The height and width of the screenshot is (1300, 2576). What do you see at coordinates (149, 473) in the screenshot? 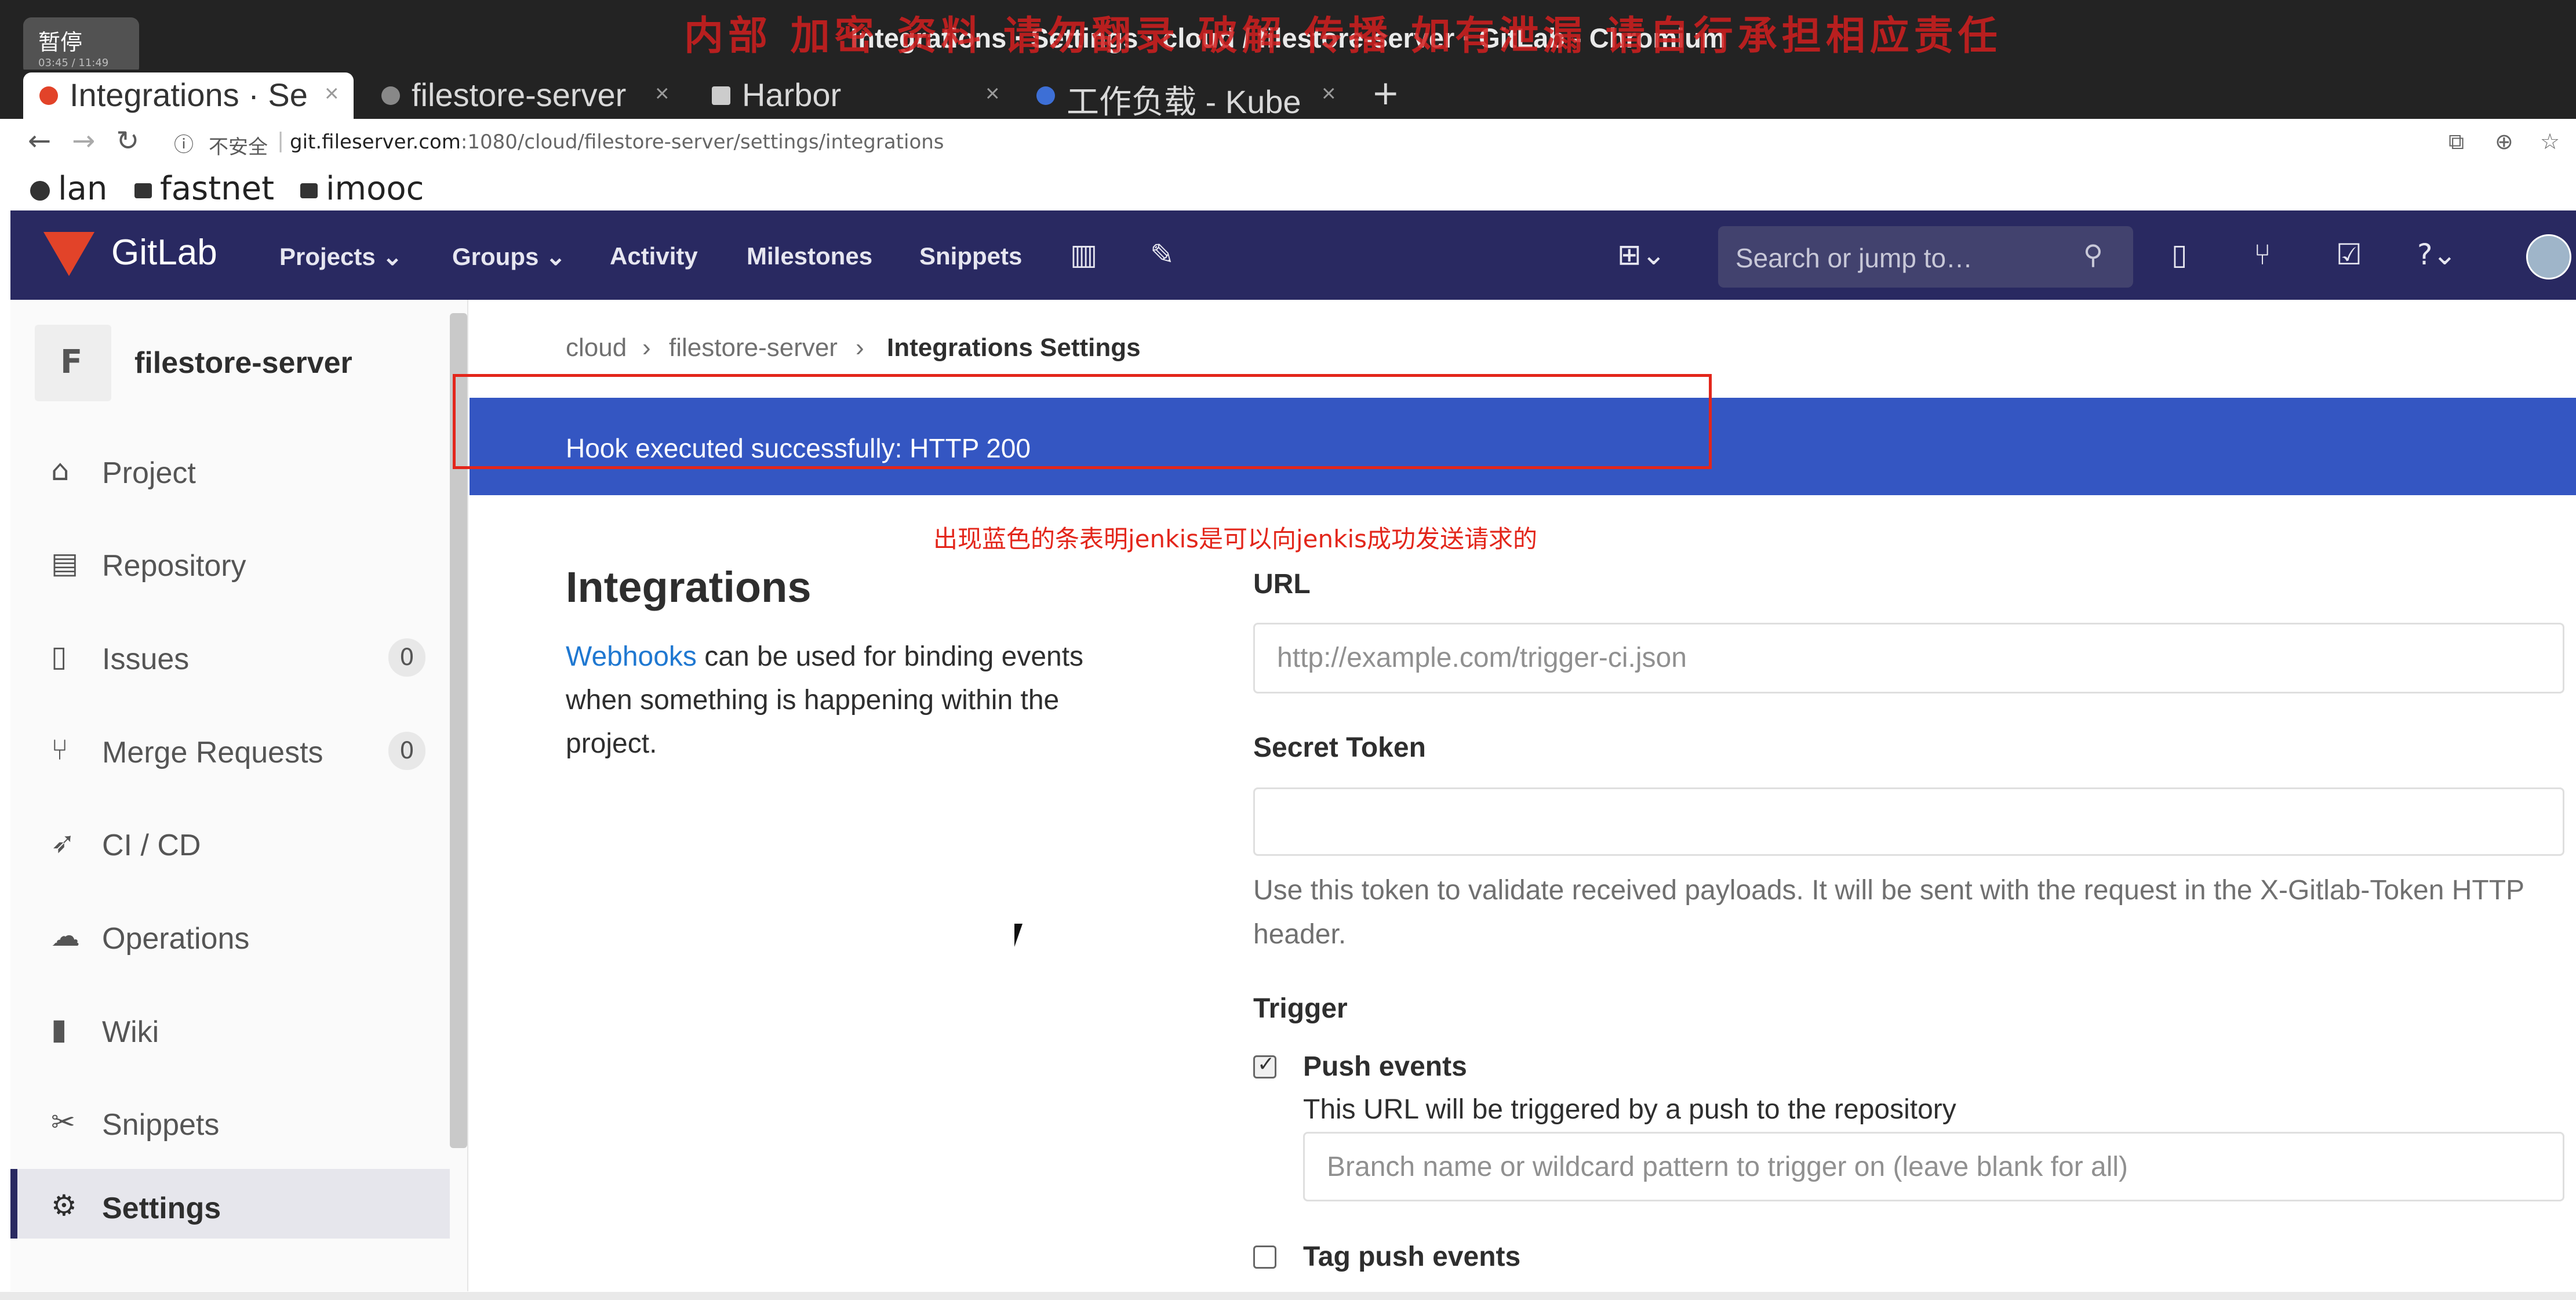
I see `sidebar-item-label: Project` at bounding box center [149, 473].